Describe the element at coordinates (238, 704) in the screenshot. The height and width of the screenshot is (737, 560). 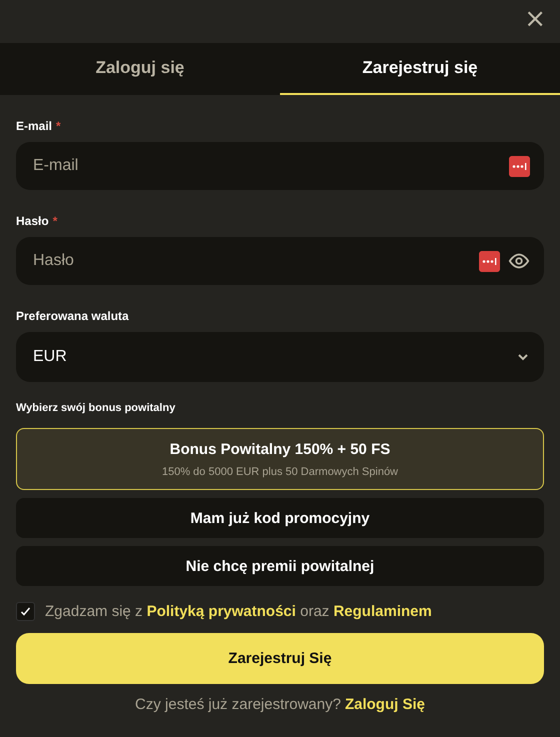
I see `footer-text: Czy jesteś już zarejestrowany?` at that location.